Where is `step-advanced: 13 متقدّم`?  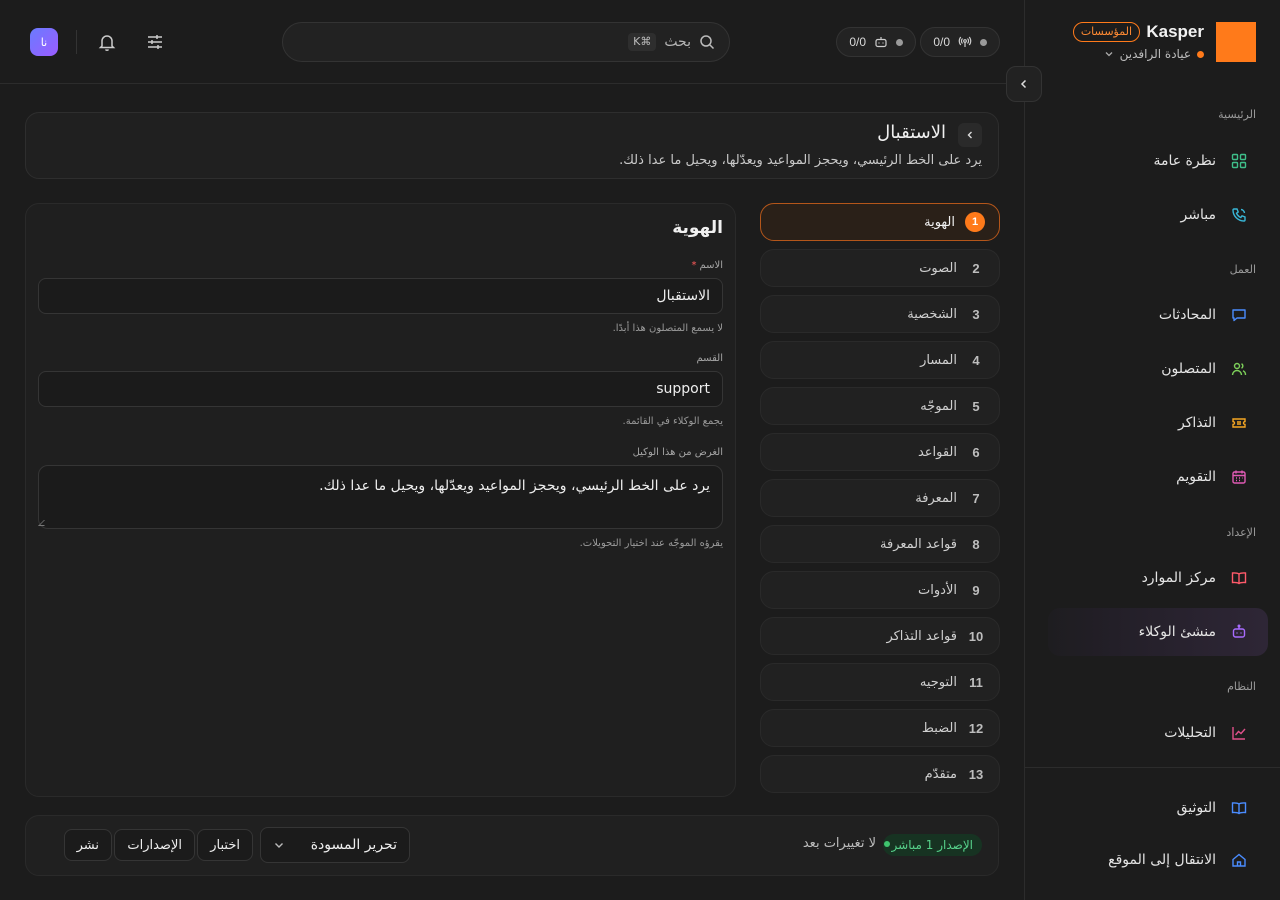
step-advanced: 13 متقدّم is located at coordinates (880, 774).